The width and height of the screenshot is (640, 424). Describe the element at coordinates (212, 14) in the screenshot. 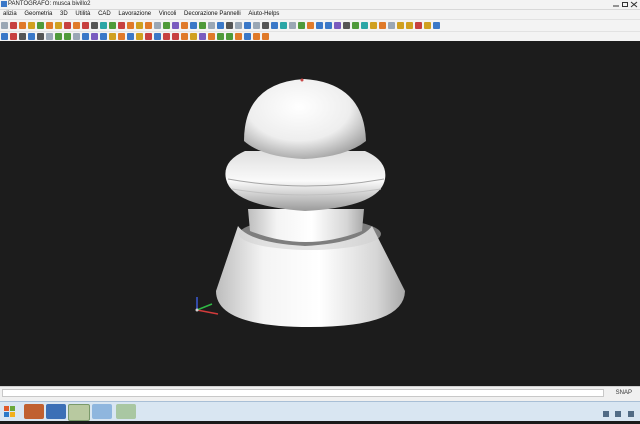

I see `menu-item-decorazione-pannelli: Decorazione Pannelli` at that location.